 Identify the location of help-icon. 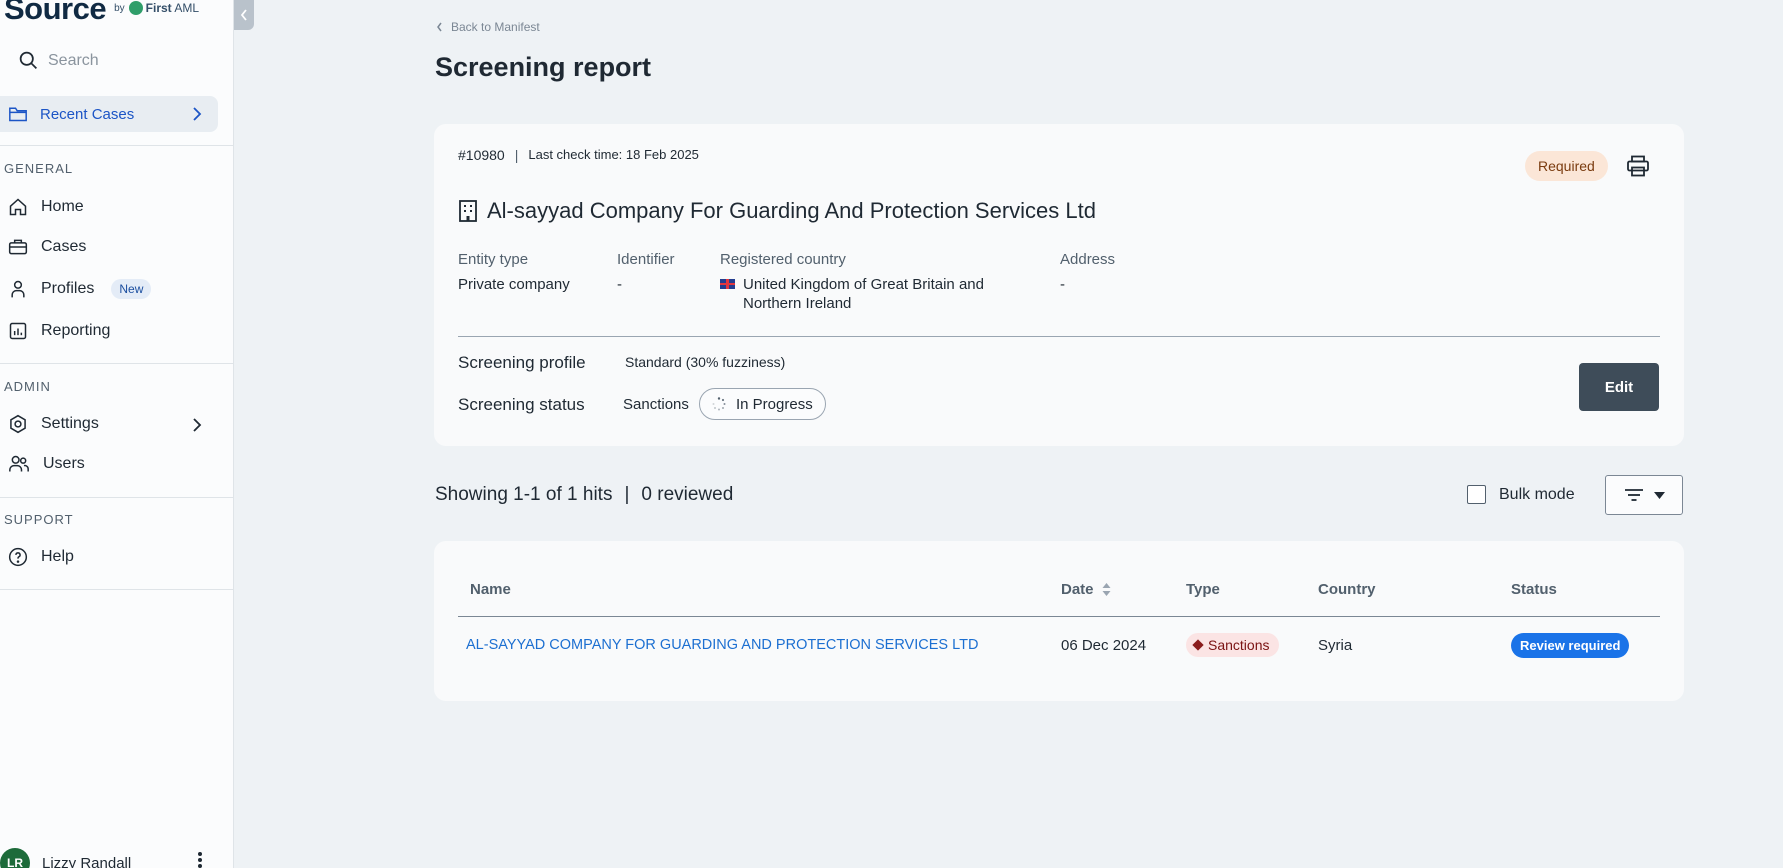
(18, 557).